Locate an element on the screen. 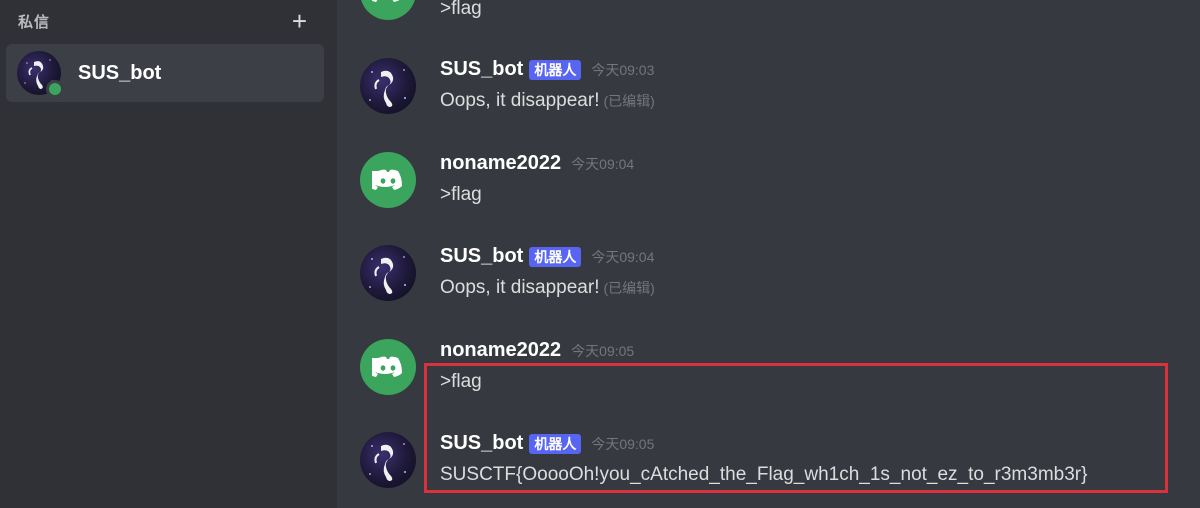  plus-icon: + is located at coordinates (299, 21).